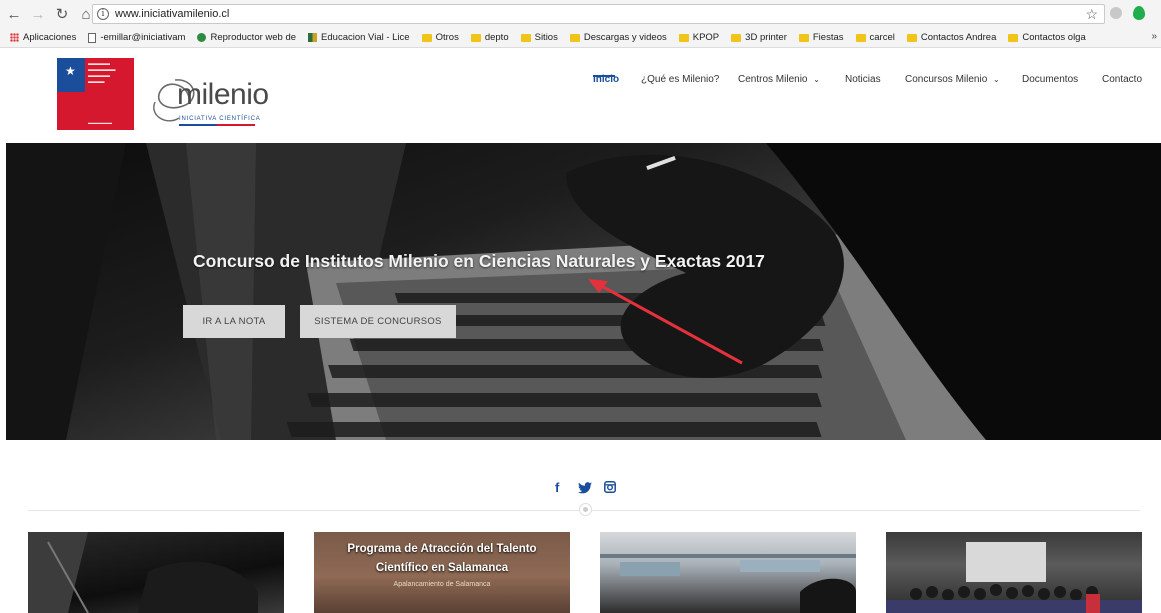  What do you see at coordinates (234, 321) in the screenshot?
I see `ir-a-la-nota-button: IR A LA NOTA` at bounding box center [234, 321].